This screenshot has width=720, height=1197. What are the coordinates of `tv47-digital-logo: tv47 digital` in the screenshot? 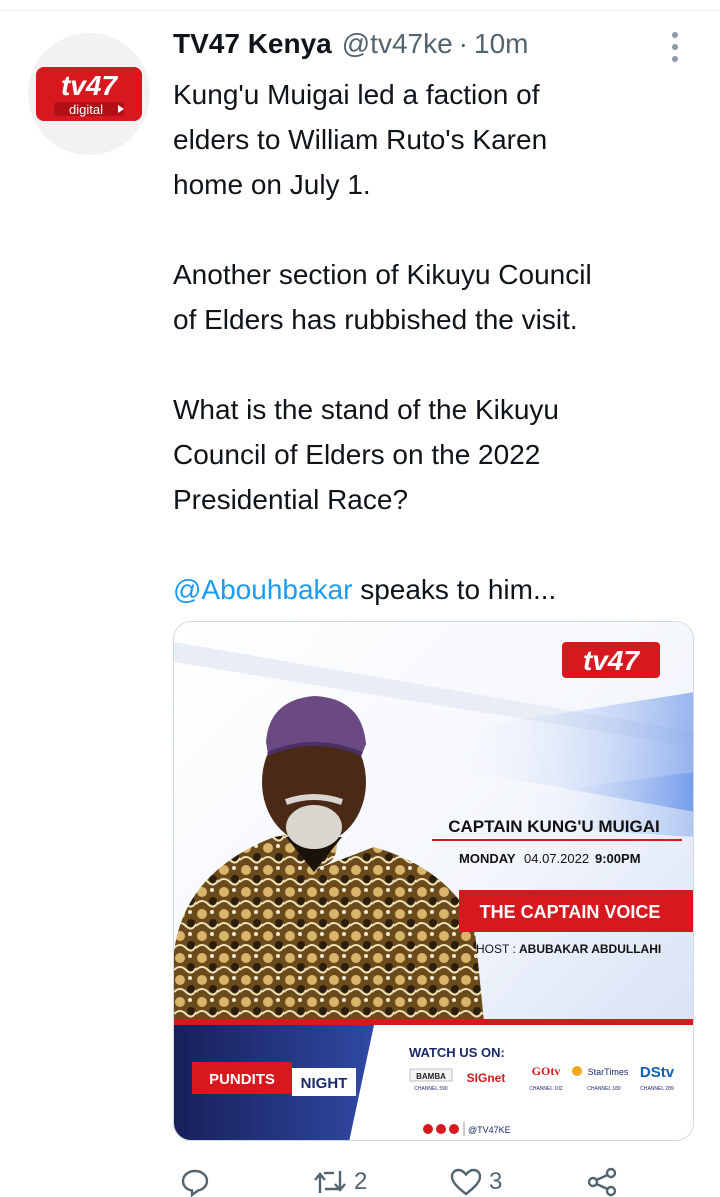 It's located at (89, 94).